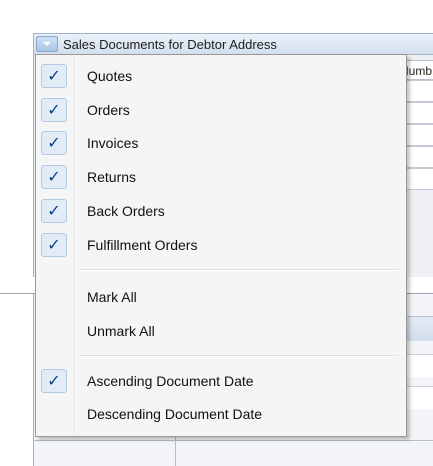  Describe the element at coordinates (170, 44) in the screenshot. I see `section-title: Sales Documents for Debtor Address` at that location.